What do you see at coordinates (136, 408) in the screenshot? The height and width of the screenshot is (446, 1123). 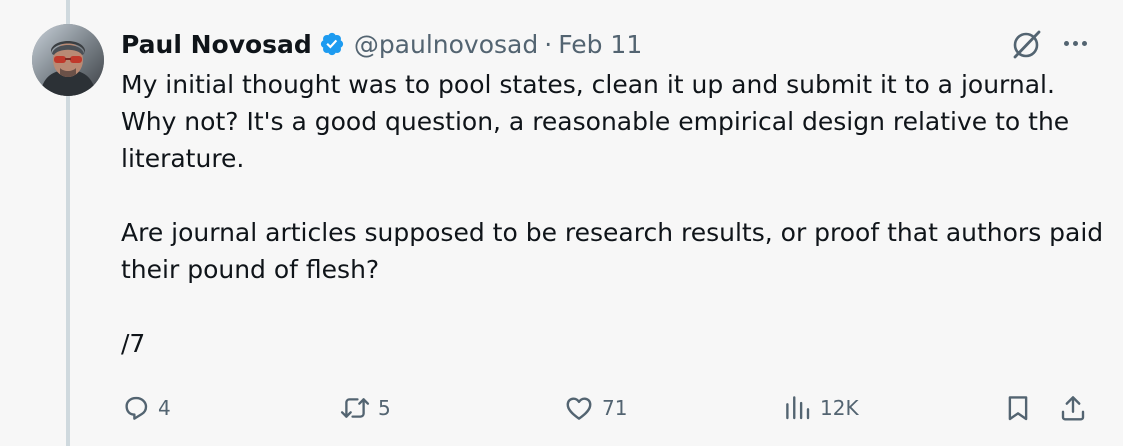 I see `reply-icon` at bounding box center [136, 408].